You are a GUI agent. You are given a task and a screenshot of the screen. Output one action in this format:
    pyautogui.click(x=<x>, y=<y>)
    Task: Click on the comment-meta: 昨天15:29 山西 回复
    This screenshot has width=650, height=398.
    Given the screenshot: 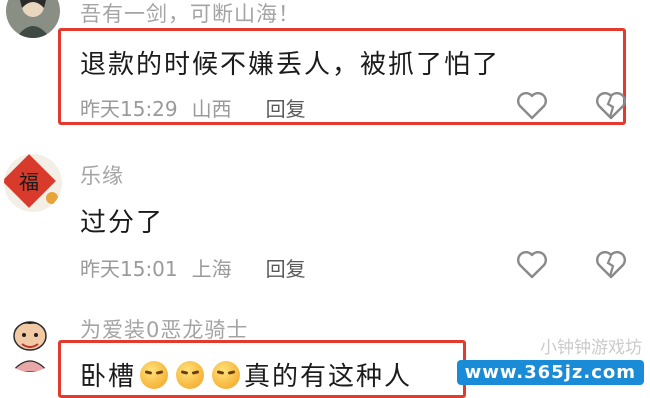 What is the action you would take?
    pyautogui.click(x=193, y=107)
    